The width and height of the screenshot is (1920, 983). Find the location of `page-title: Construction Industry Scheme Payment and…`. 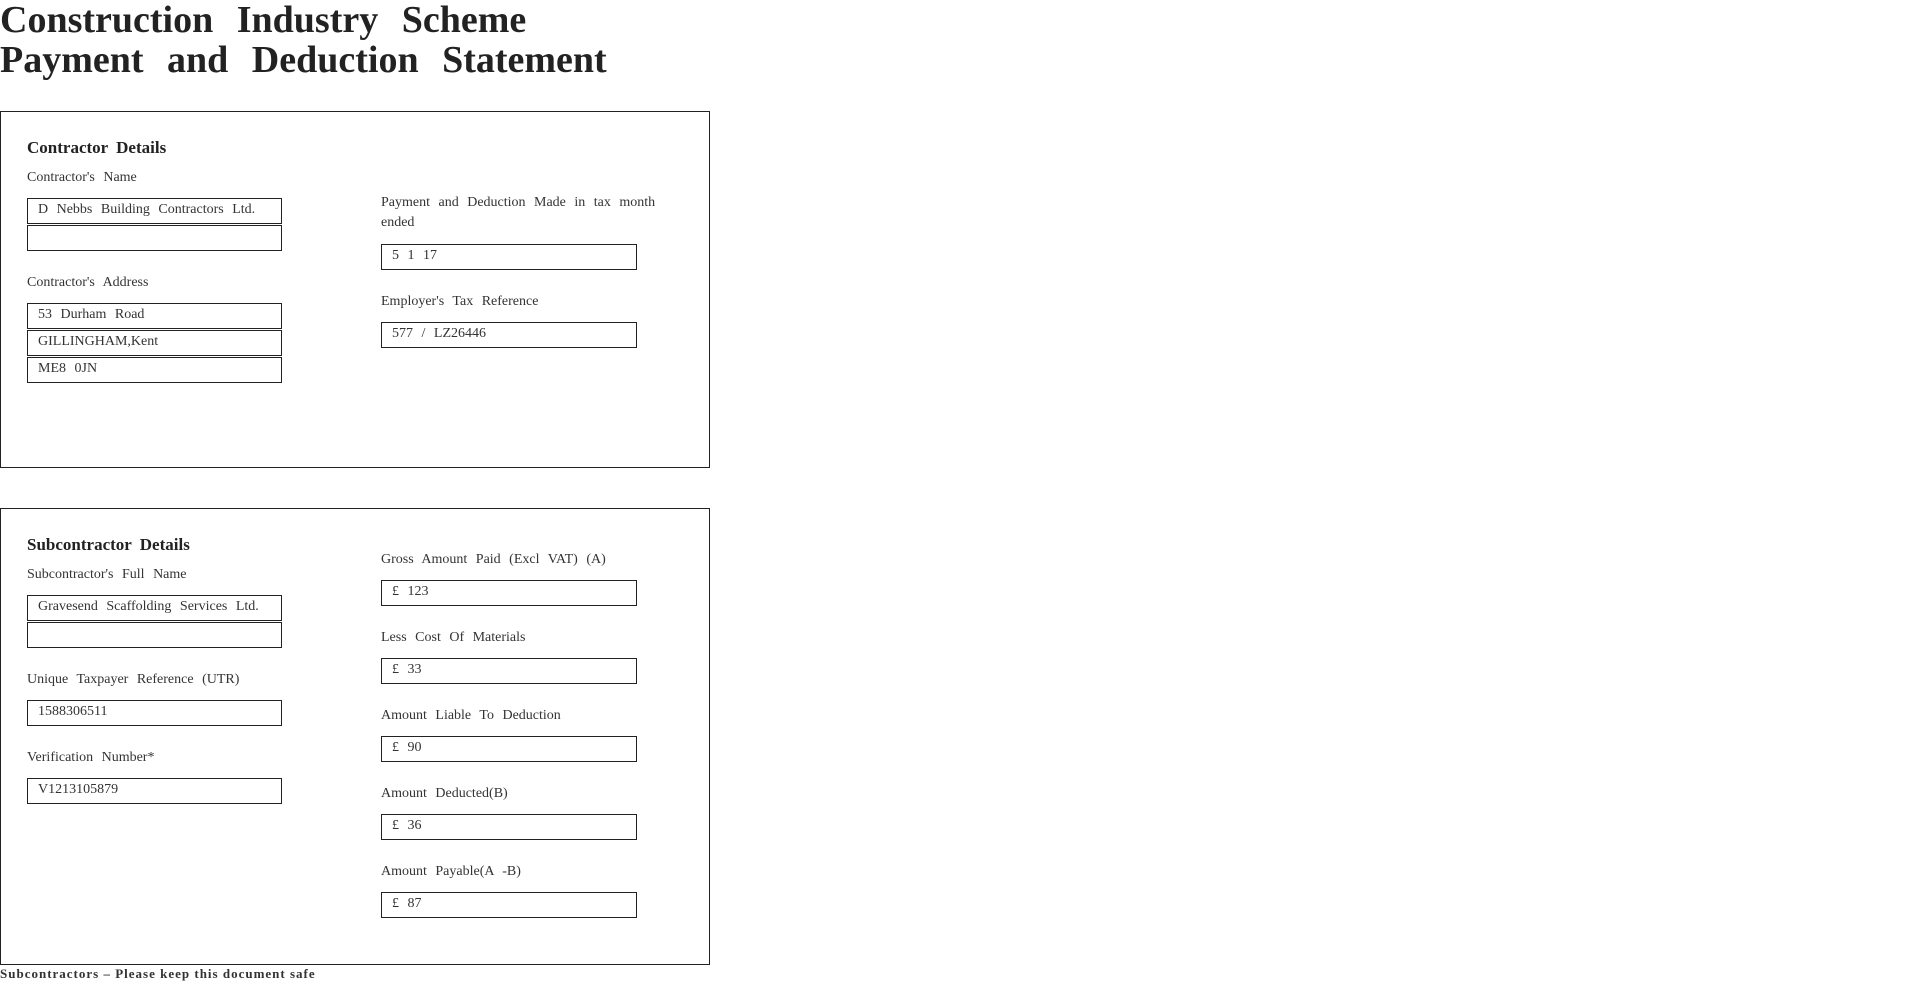

page-title: Construction Industry Scheme Payment and… is located at coordinates (303, 40).